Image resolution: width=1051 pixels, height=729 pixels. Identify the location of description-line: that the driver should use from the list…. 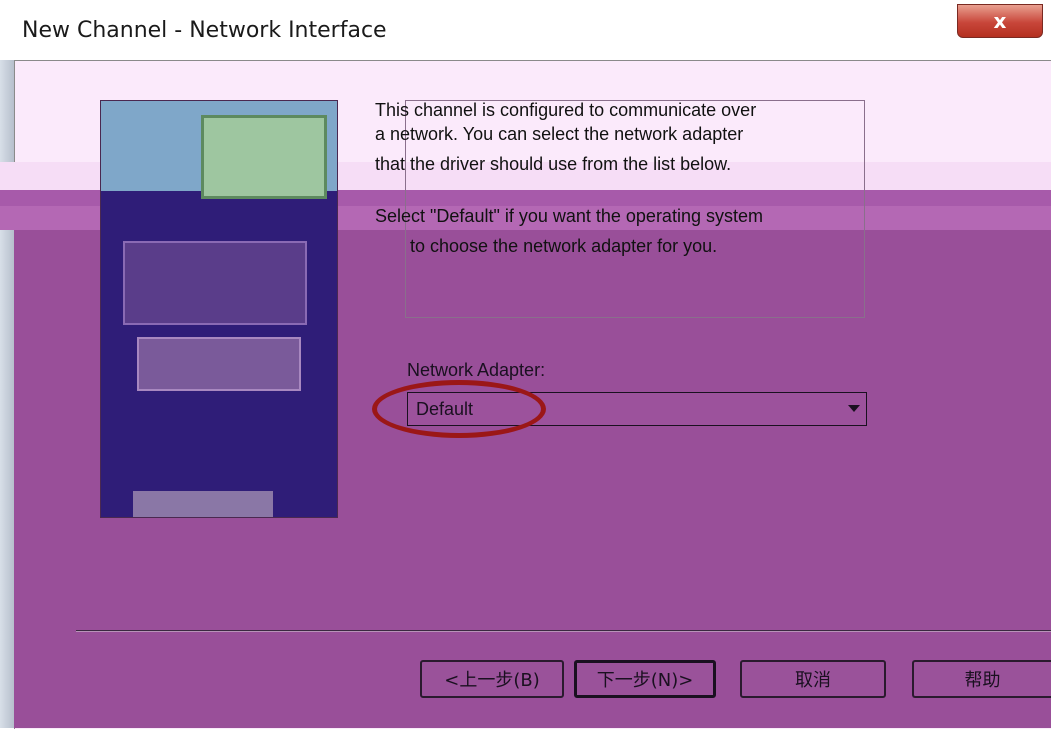
(553, 164).